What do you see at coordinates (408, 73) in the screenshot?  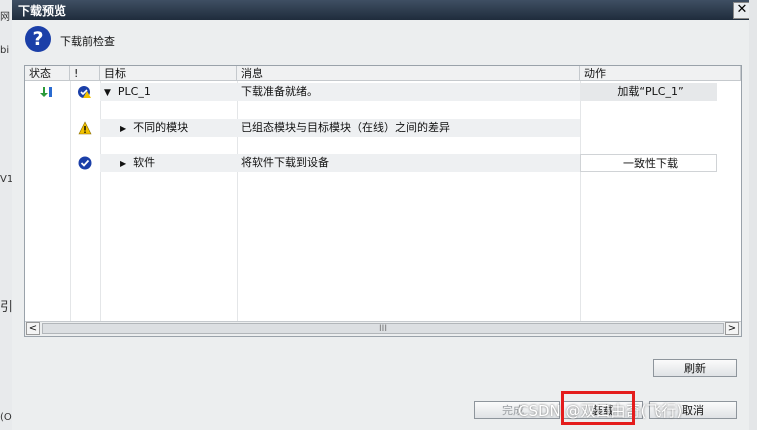 I see `header-message: 消息` at bounding box center [408, 73].